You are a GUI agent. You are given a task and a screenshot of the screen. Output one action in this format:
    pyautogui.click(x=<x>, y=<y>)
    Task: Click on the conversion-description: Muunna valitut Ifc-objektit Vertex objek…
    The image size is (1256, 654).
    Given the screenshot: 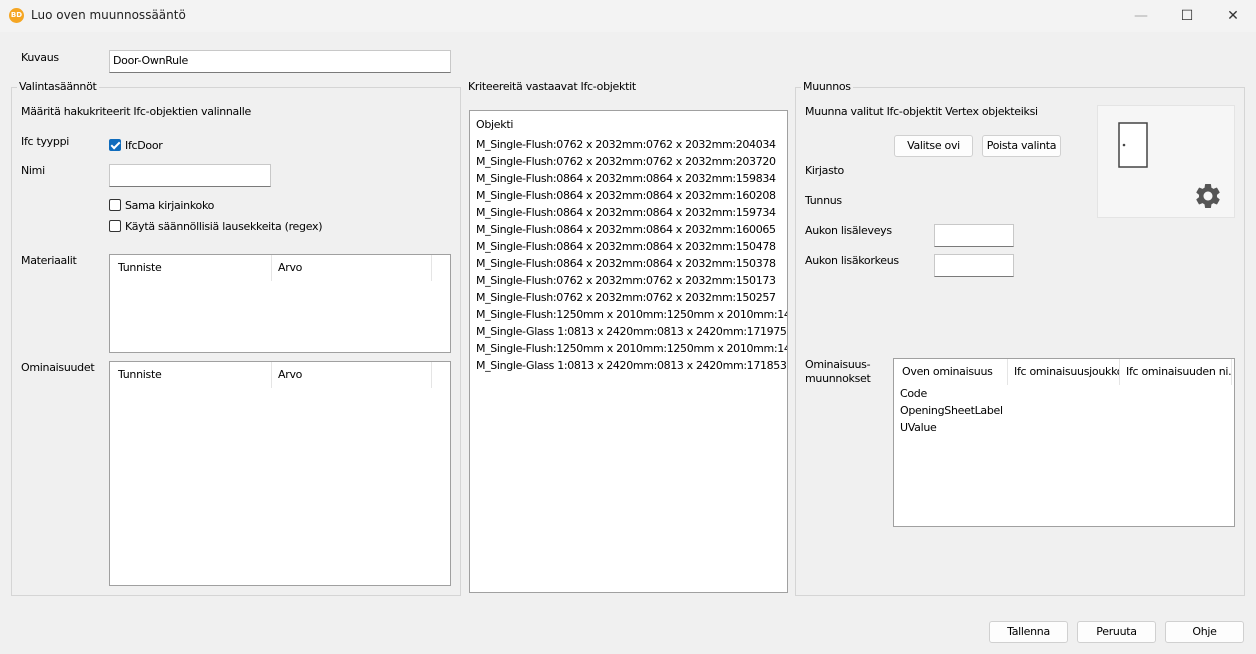 What is the action you would take?
    pyautogui.click(x=921, y=111)
    